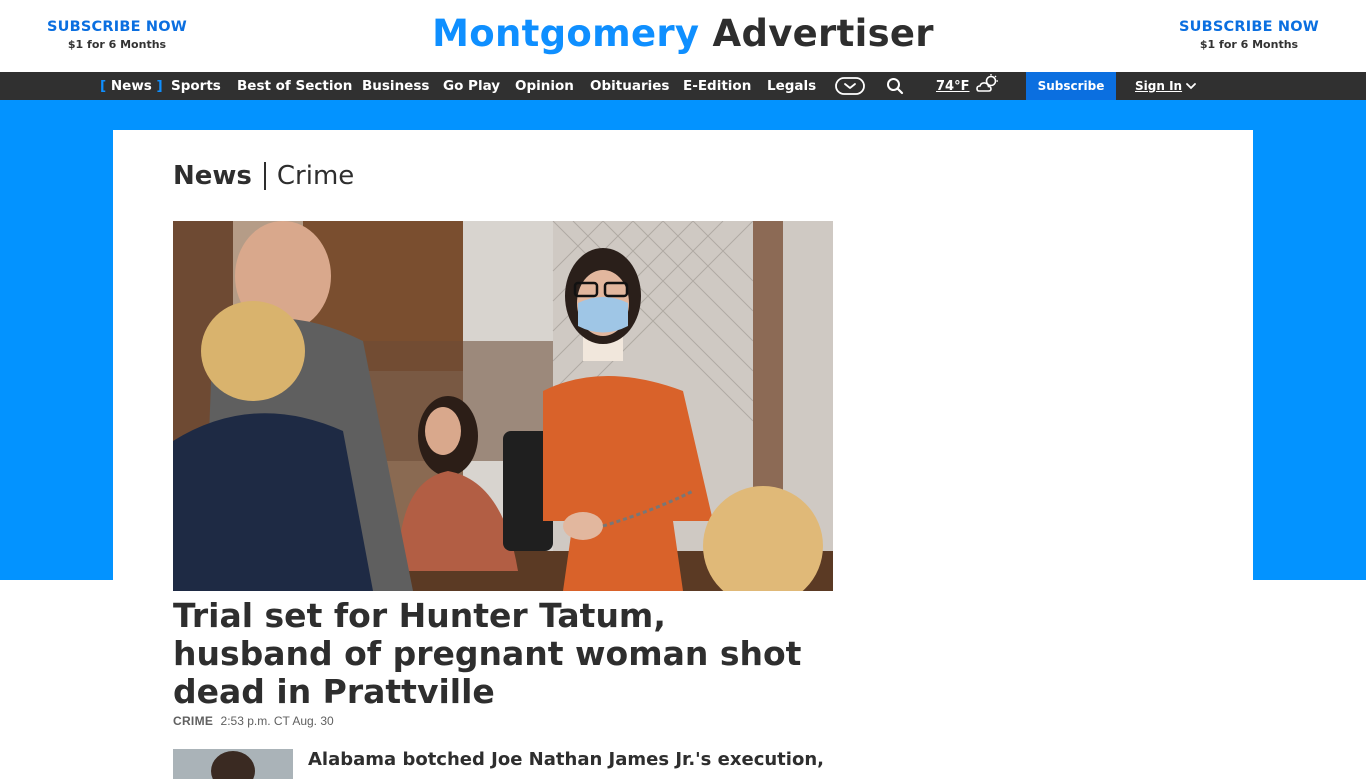  Describe the element at coordinates (1071, 86) in the screenshot. I see `subscribe-button: Subscribe` at that location.